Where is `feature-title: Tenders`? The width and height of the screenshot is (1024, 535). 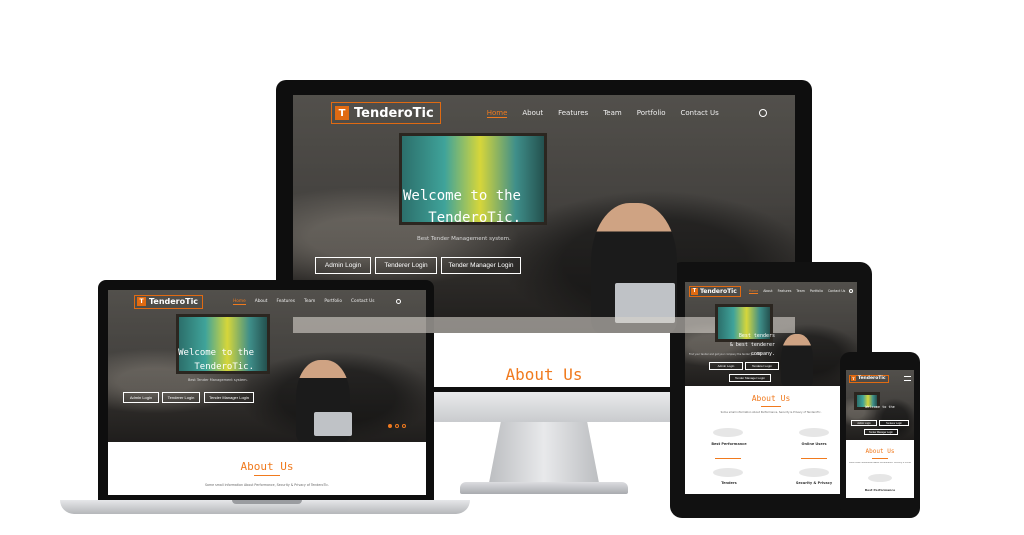
feature-title: Tenders is located at coordinates (729, 483).